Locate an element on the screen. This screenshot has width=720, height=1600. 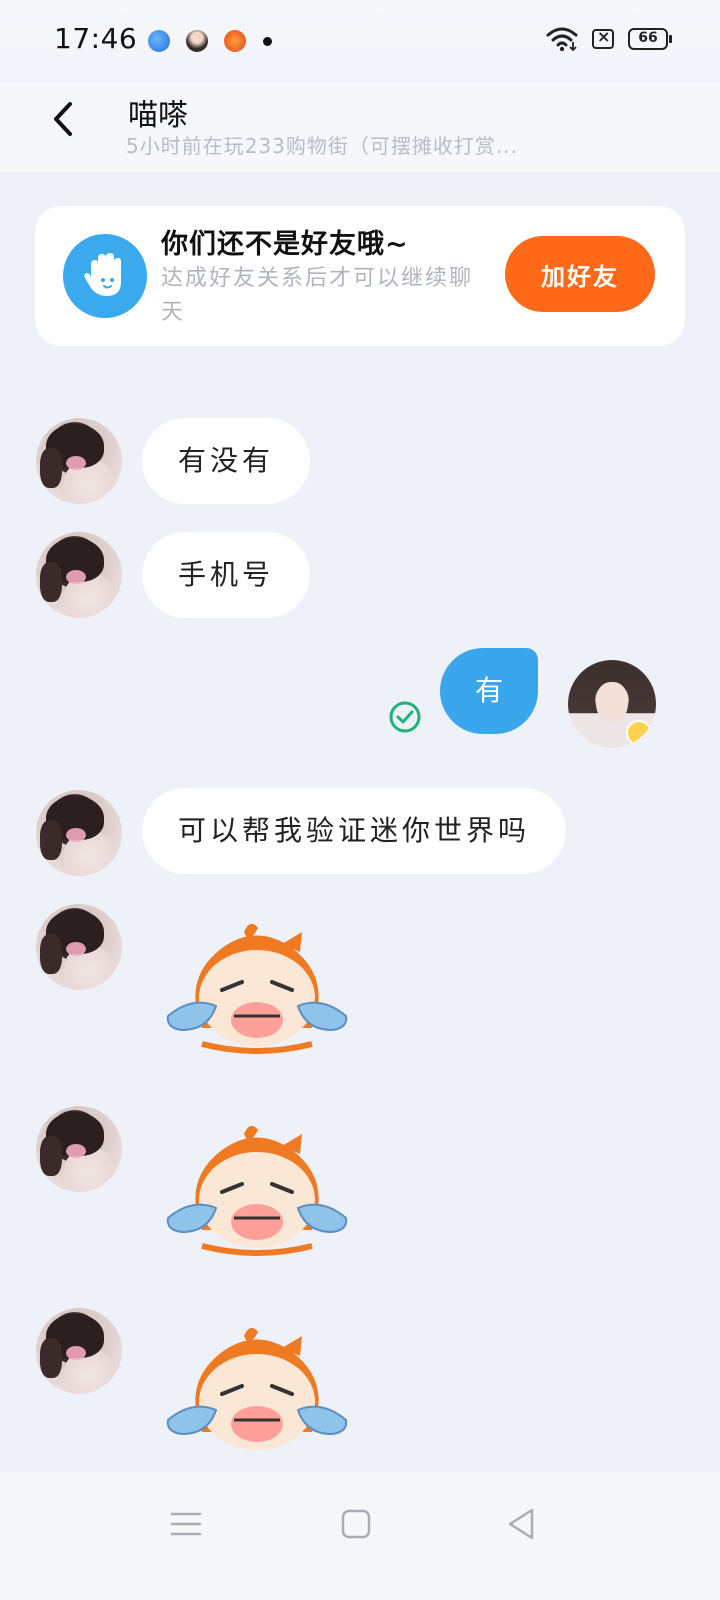
wifi-icon is located at coordinates (562, 39).